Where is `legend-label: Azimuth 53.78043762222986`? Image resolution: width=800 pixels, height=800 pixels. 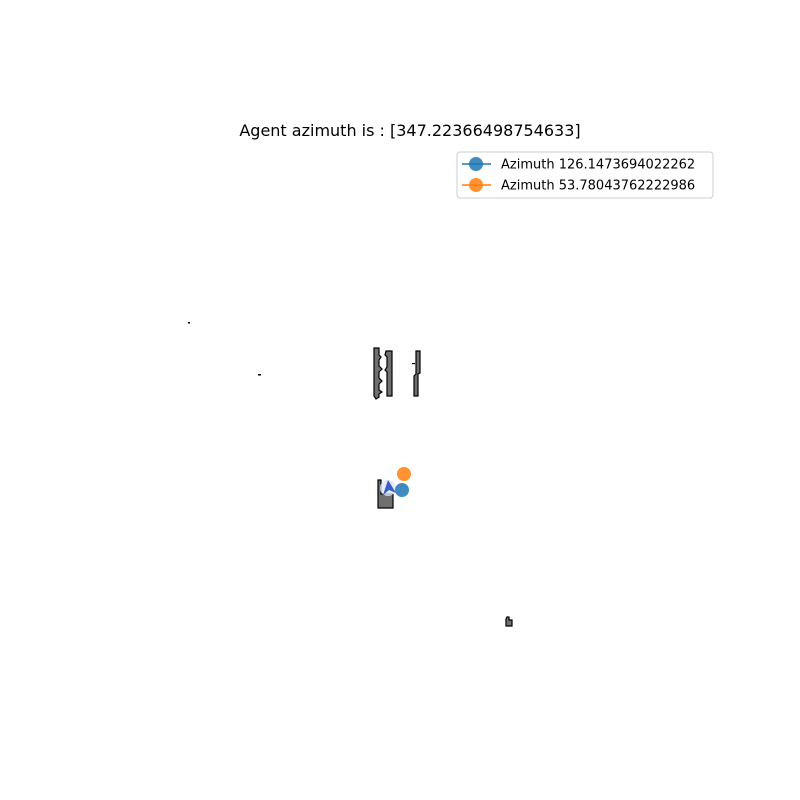
legend-label: Azimuth 53.78043762222986 is located at coordinates (598, 186).